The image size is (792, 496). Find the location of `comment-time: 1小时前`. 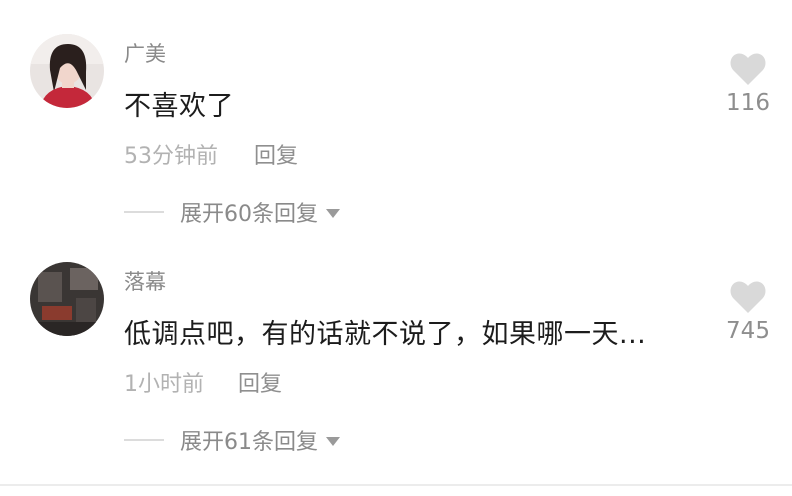

comment-time: 1小时前 is located at coordinates (164, 384).